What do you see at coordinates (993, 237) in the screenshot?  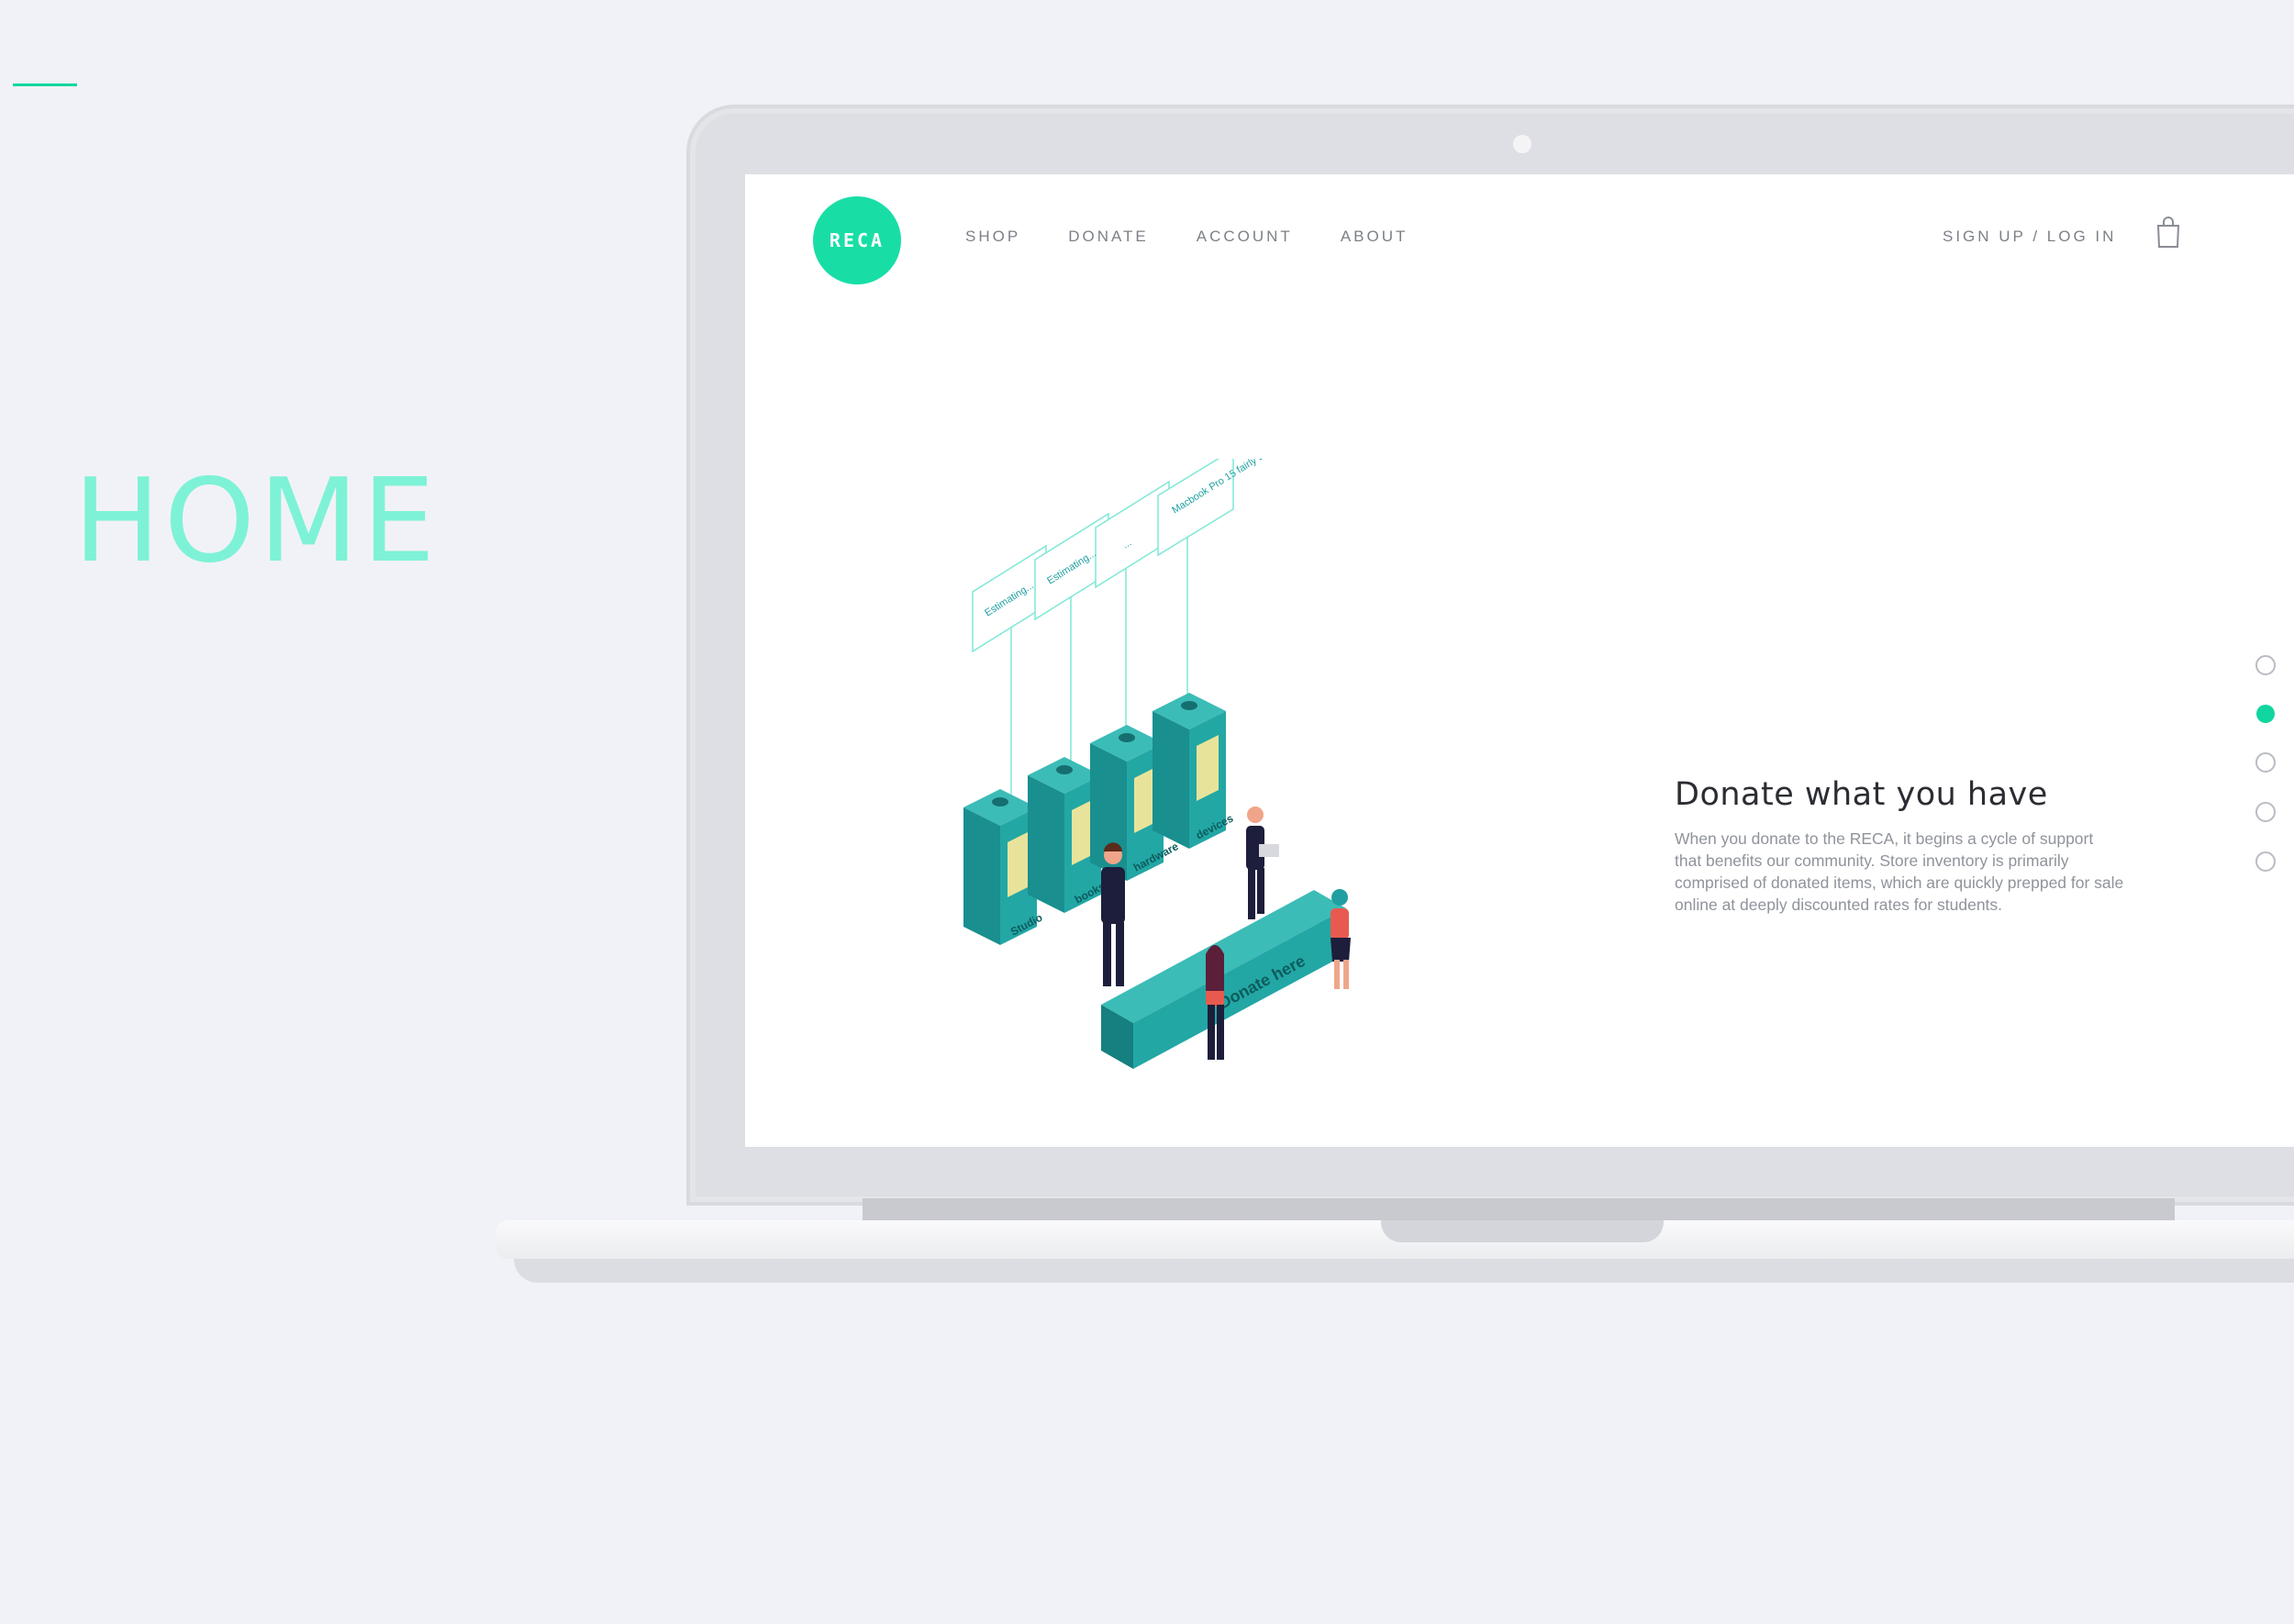 I see `nav-shop: SHOP` at bounding box center [993, 237].